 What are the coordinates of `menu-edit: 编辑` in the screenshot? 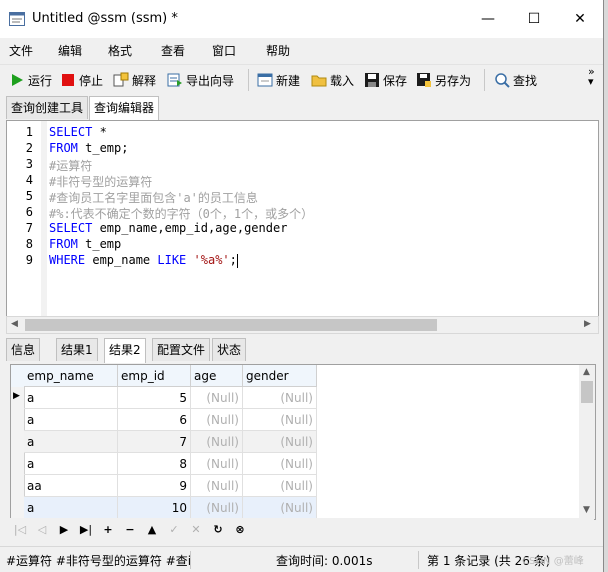 It's located at (70, 50).